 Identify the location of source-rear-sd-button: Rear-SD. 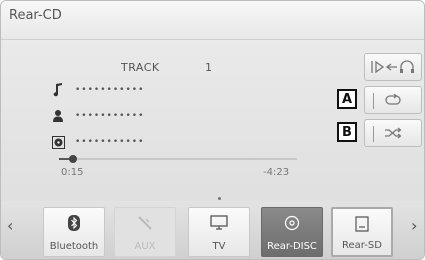
(362, 232).